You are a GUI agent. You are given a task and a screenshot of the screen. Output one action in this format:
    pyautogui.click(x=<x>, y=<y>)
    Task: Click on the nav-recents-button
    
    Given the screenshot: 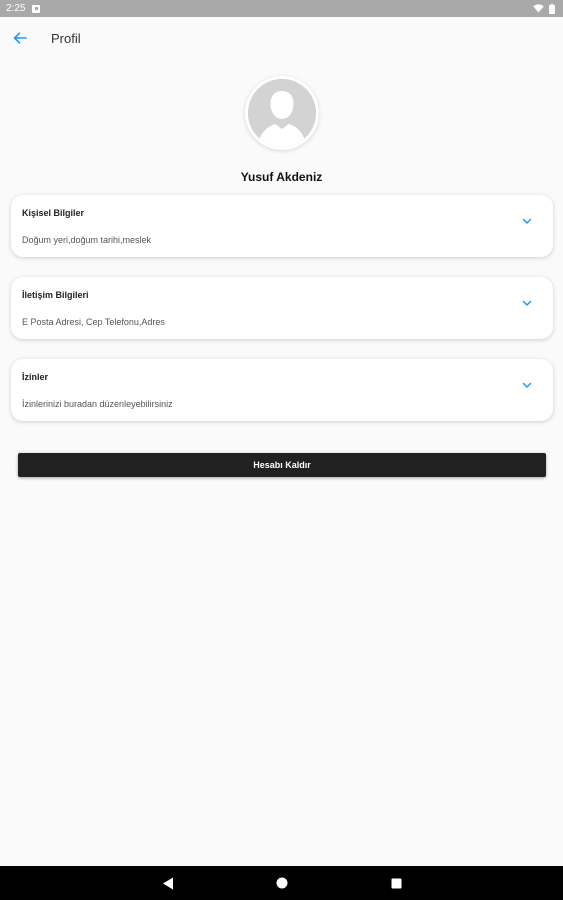 What is the action you would take?
    pyautogui.click(x=396, y=883)
    